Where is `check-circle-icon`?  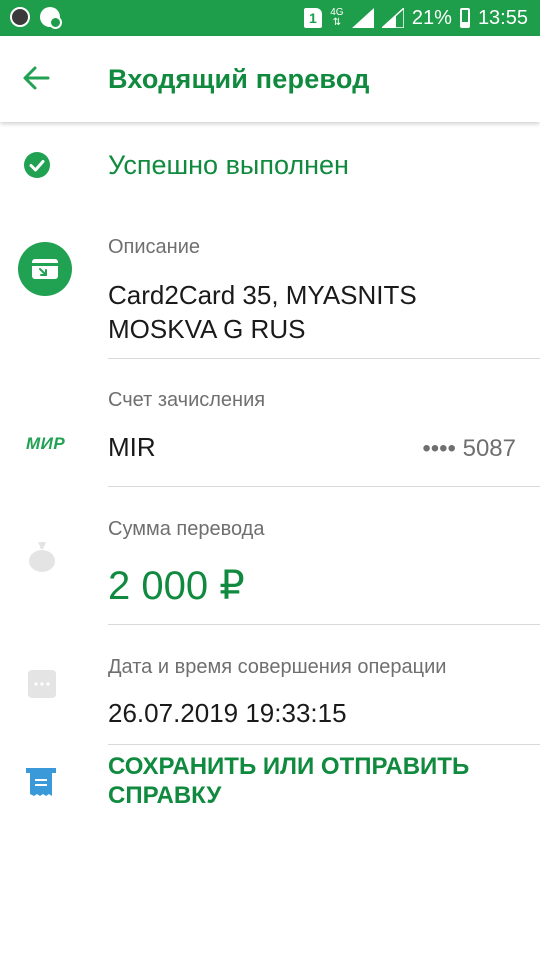
check-circle-icon is located at coordinates (37, 165).